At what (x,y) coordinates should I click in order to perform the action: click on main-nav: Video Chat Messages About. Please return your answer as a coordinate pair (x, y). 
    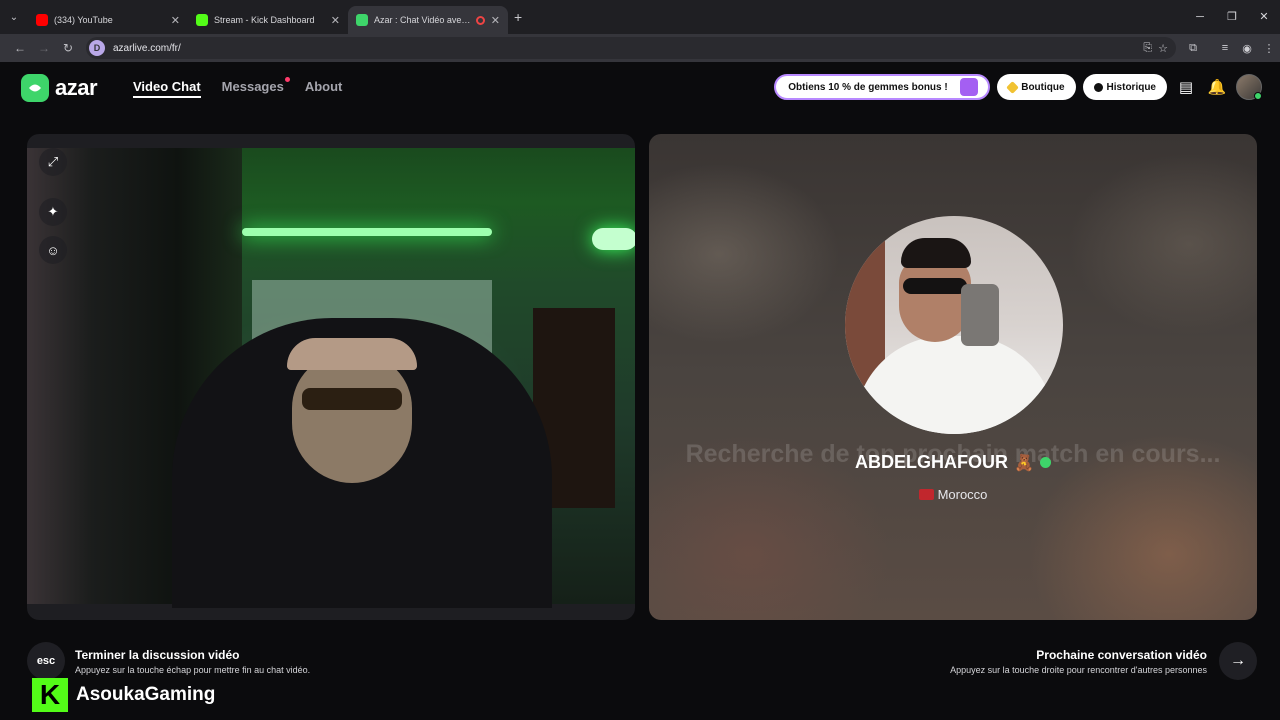
    Looking at the image, I should click on (238, 87).